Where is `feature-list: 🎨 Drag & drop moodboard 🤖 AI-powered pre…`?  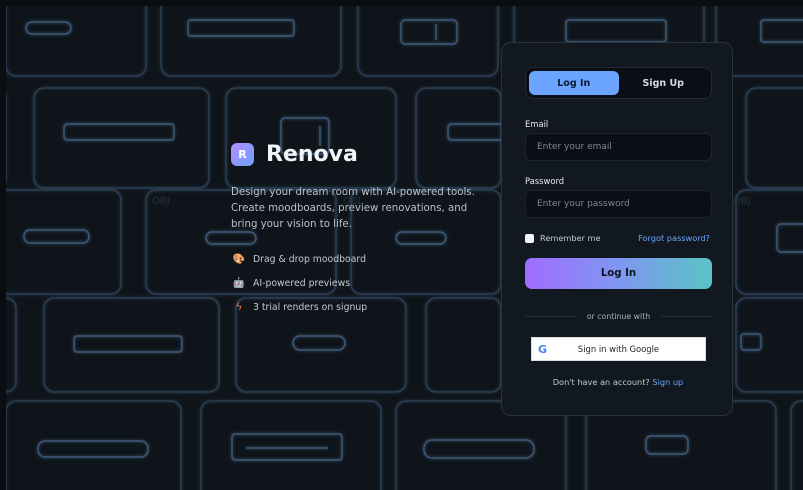
feature-list: 🎨 Drag & drop moodboard 🤖 AI-powered pre… is located at coordinates (361, 283).